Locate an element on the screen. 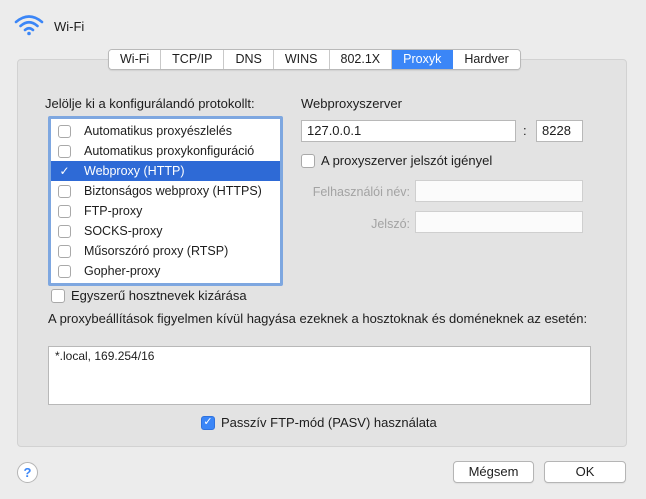 This screenshot has width=646, height=499. protocol-label: Biztonságos webproxy (HTTPS) is located at coordinates (173, 191).